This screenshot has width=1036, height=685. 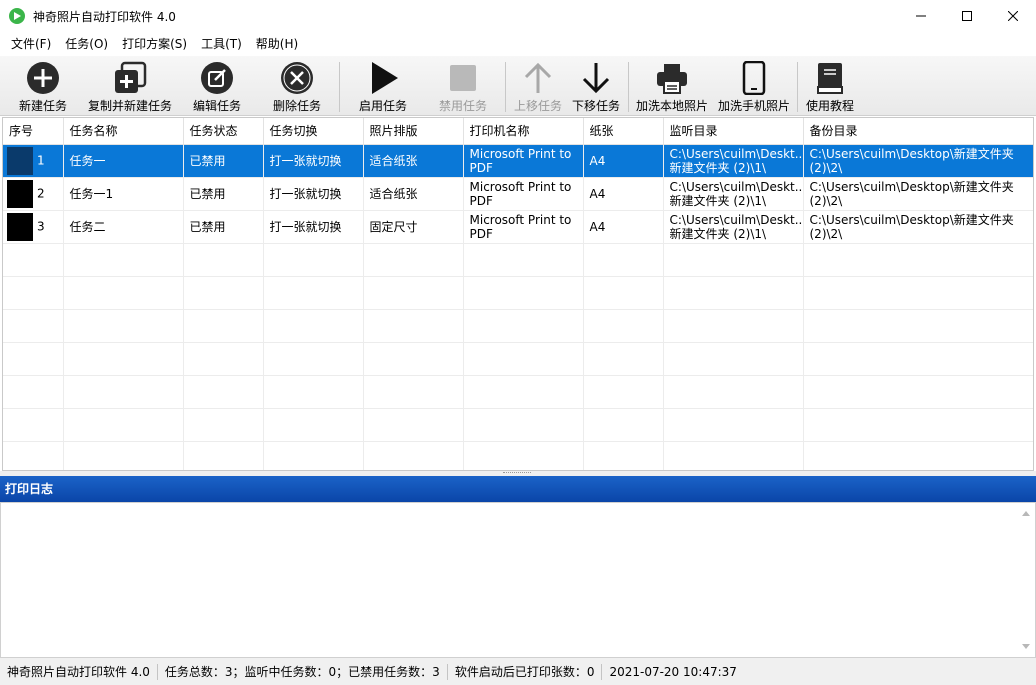 I want to click on copy-new-task-button: 复制并新建任务, so click(x=130, y=87).